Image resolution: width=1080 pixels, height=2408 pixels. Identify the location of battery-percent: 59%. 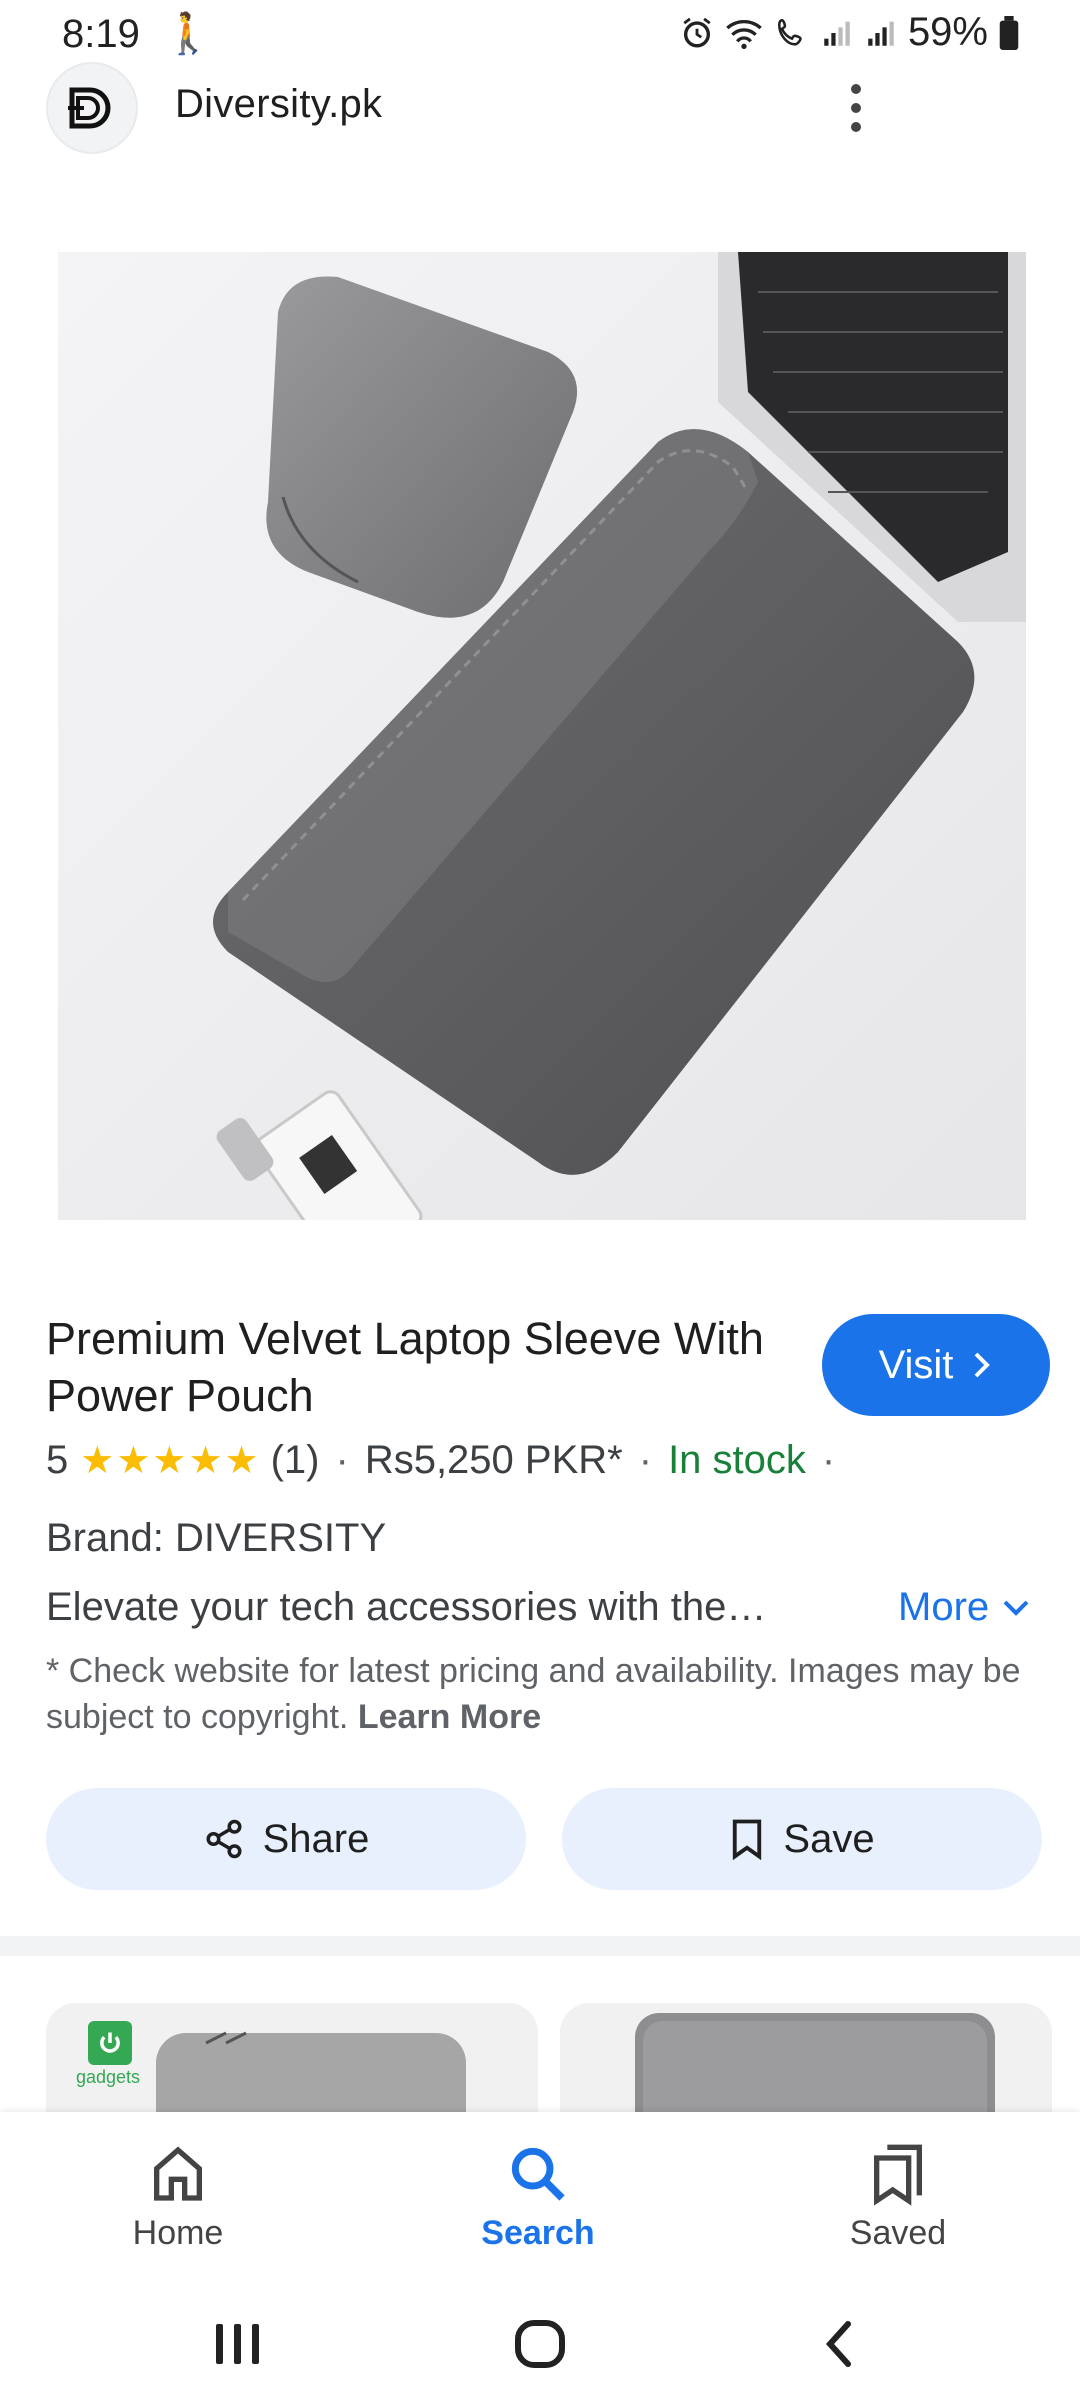
(947, 32).